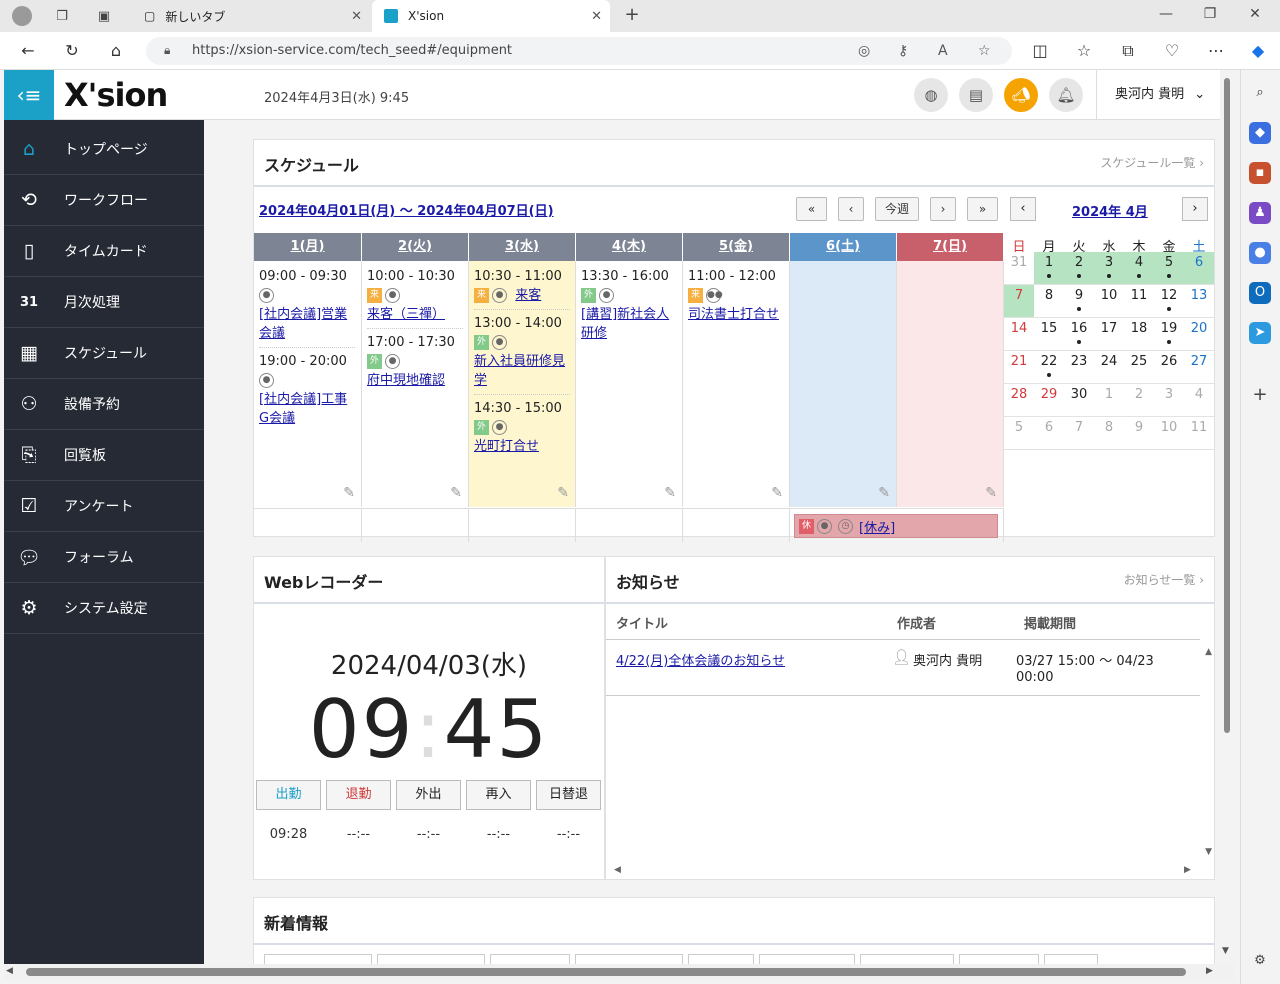  I want to click on add-icon: +, so click(1260, 395).